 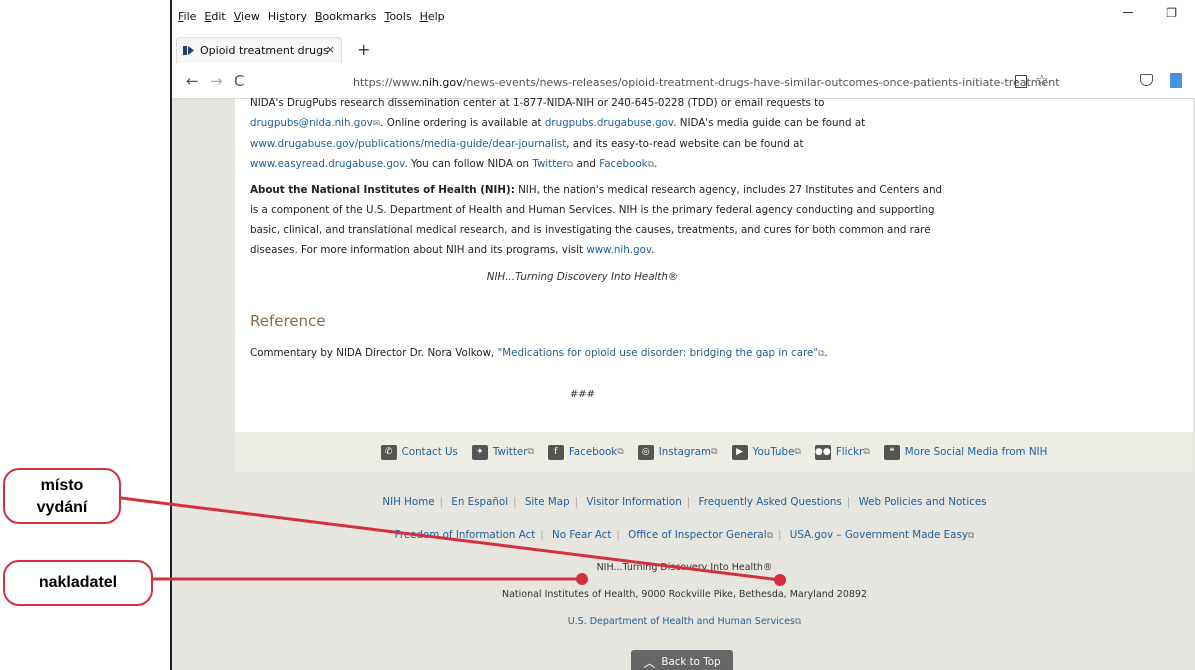 What do you see at coordinates (419, 452) in the screenshot?
I see `contact-us-link: ✆ Contact Us` at bounding box center [419, 452].